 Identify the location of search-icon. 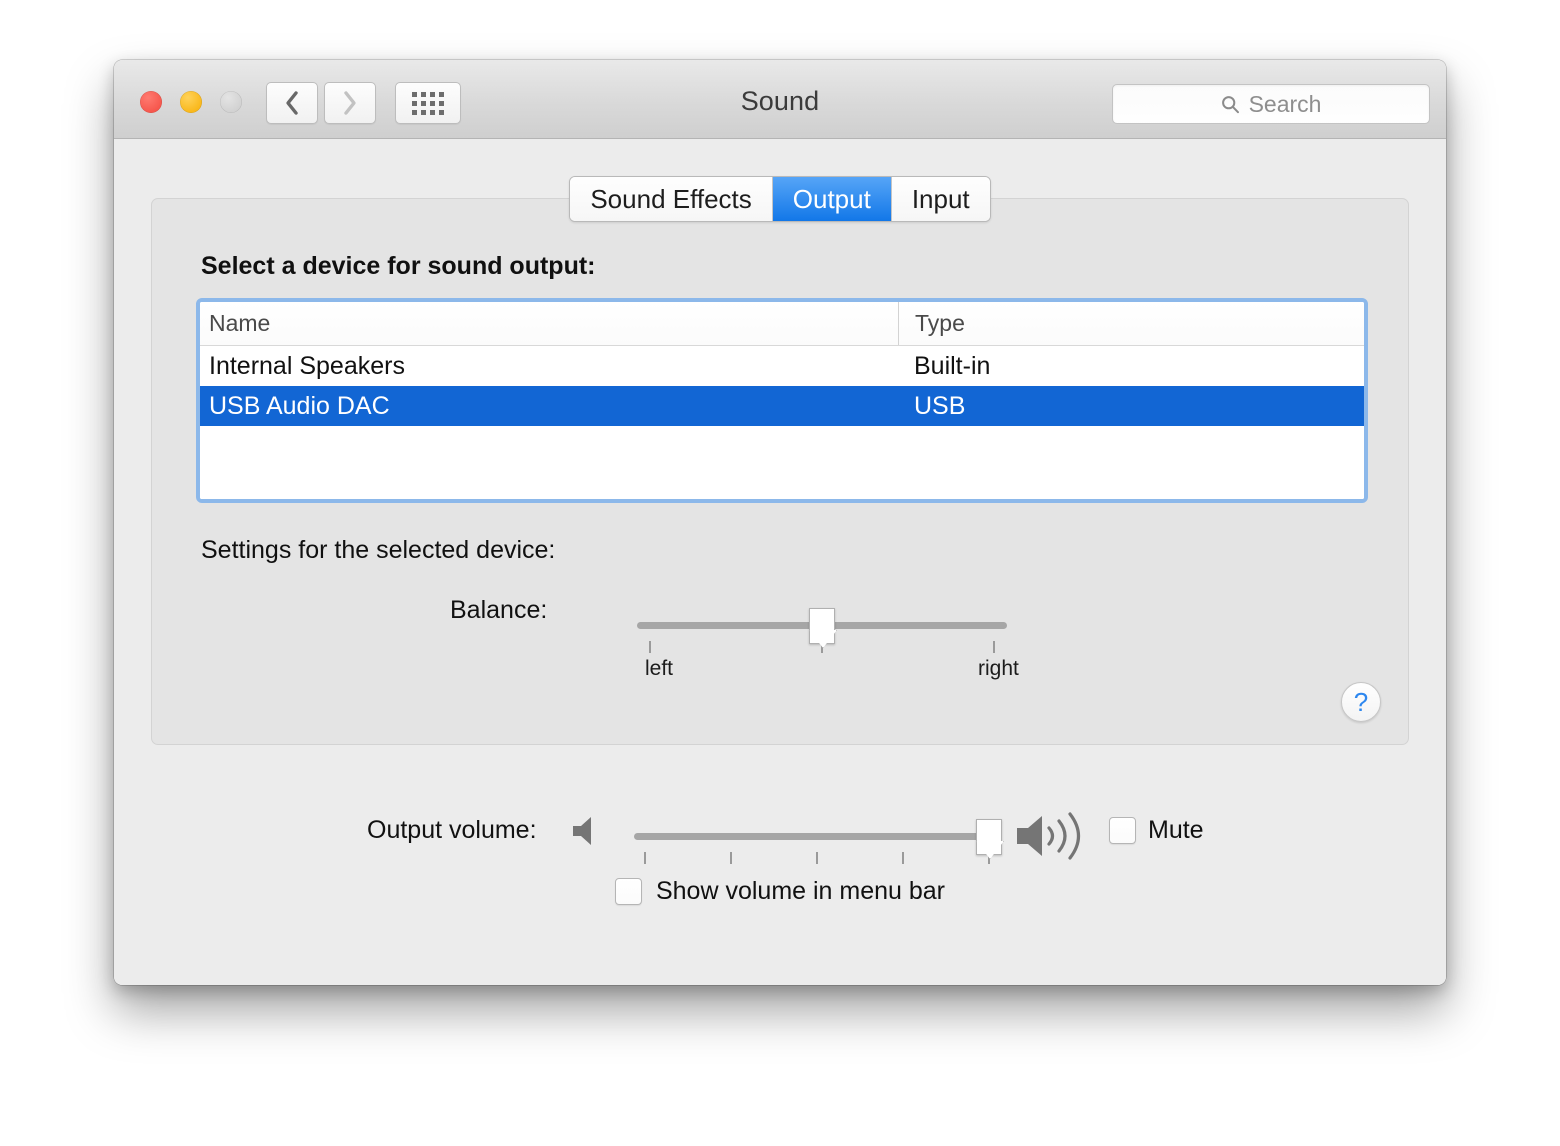
(1230, 104).